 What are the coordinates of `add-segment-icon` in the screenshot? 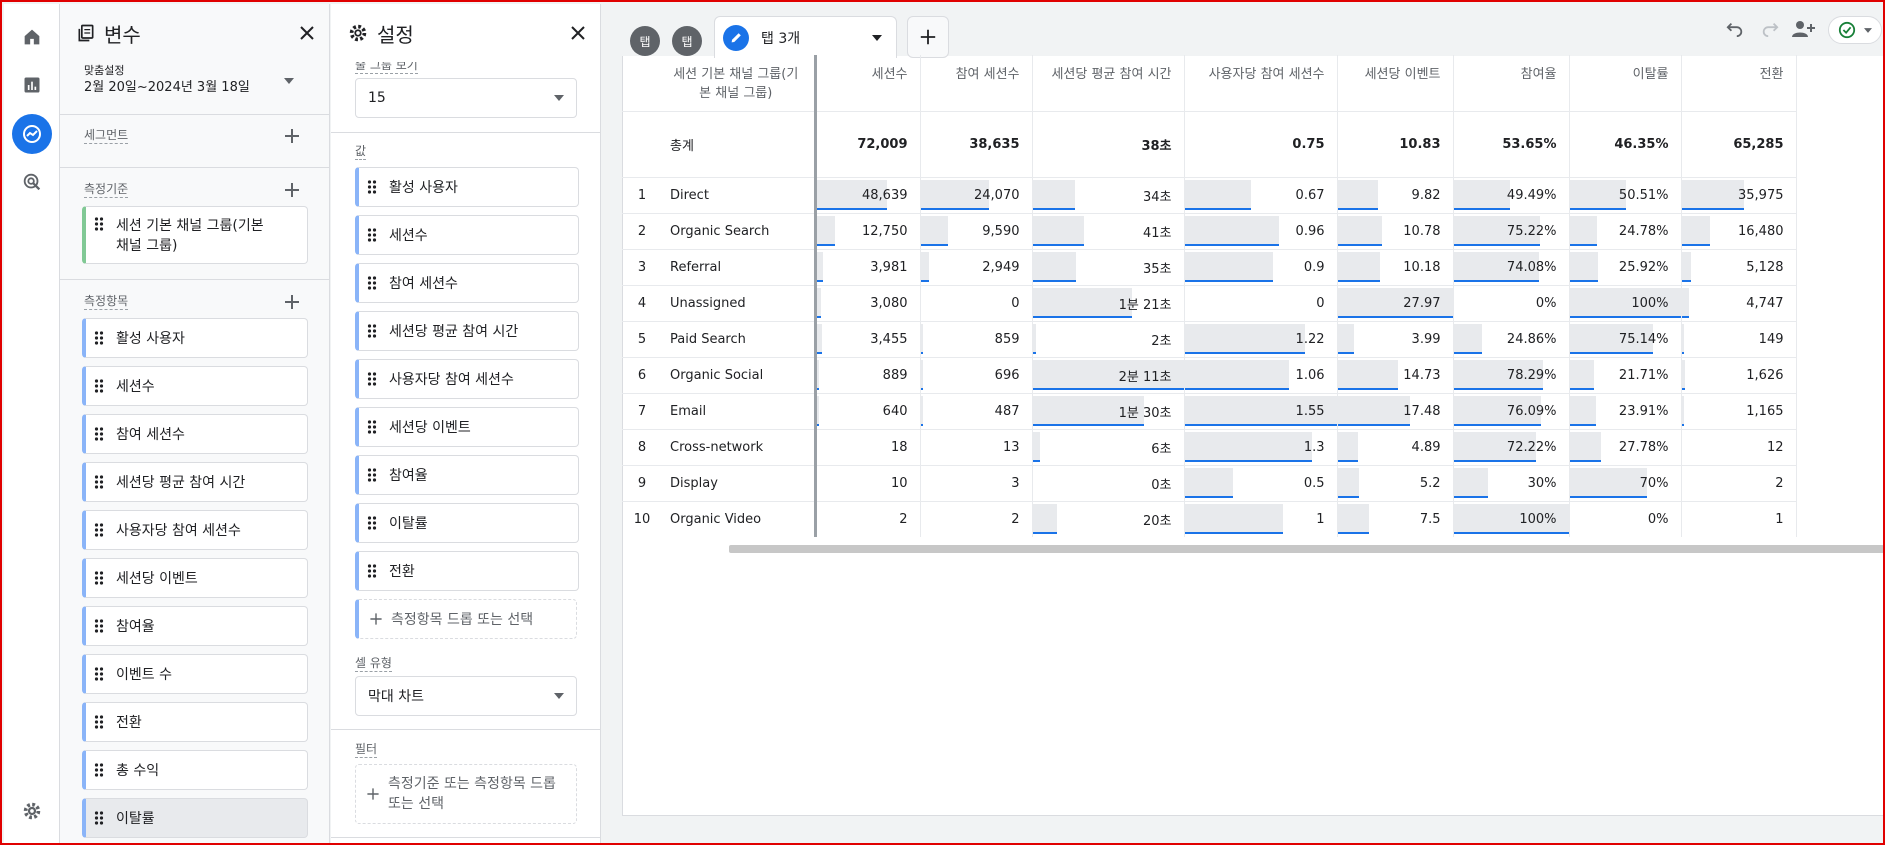 It's located at (292, 136).